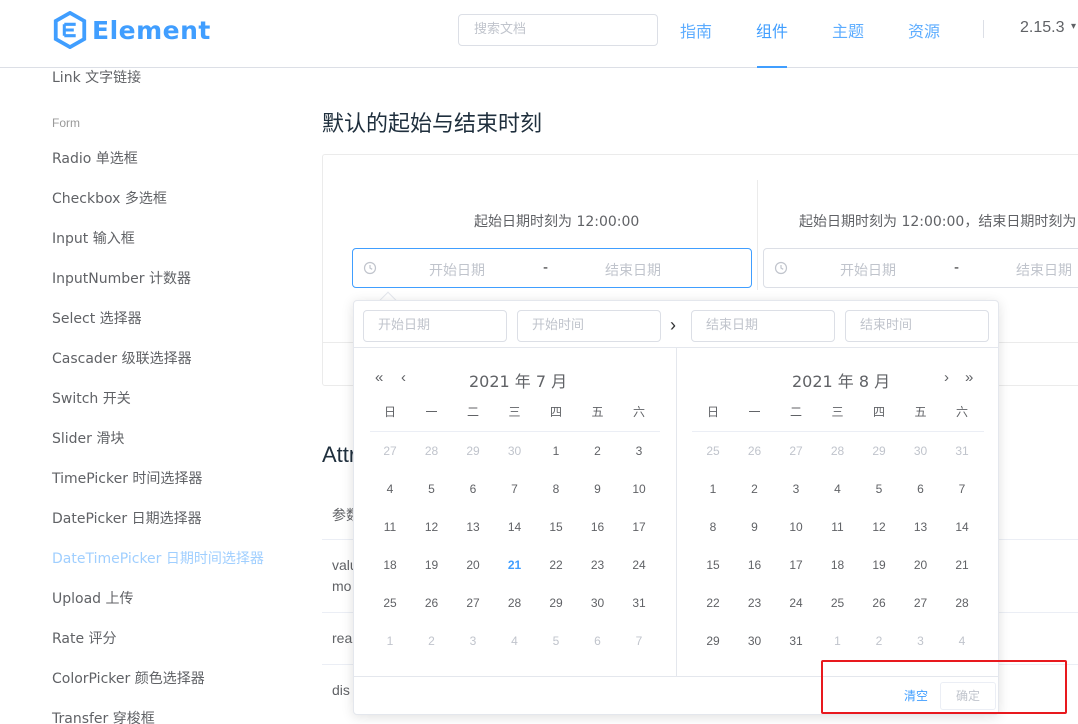 The height and width of the screenshot is (724, 1078). Describe the element at coordinates (435, 326) in the screenshot. I see `start-date-field: 开始日期` at that location.